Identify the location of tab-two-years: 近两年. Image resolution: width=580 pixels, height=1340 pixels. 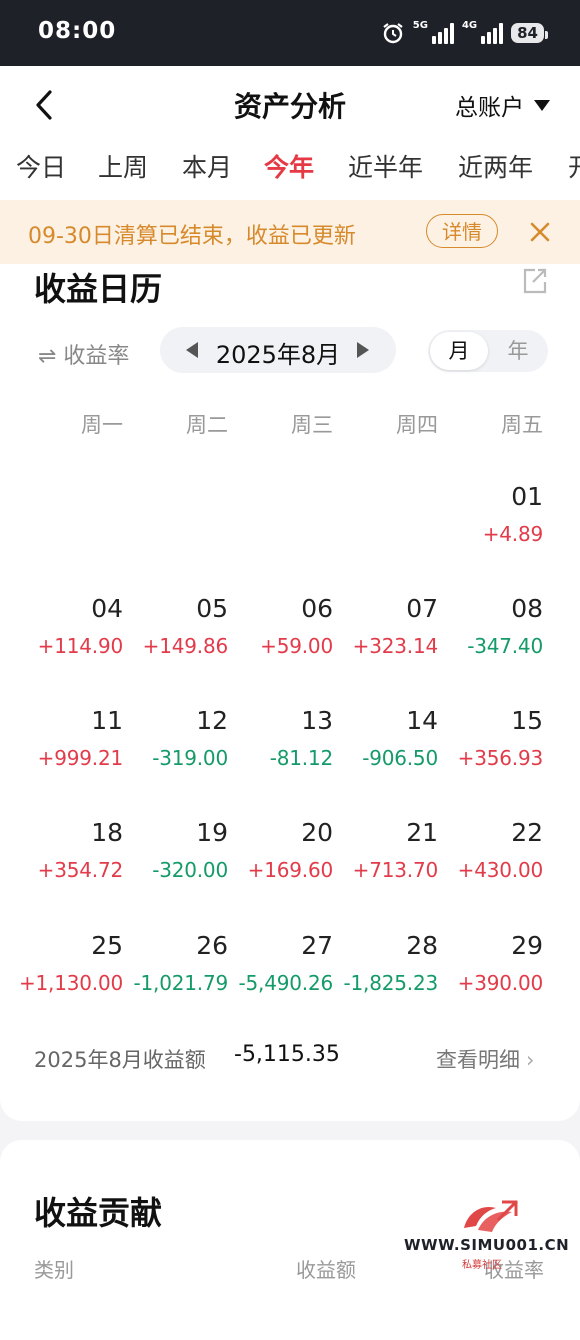
(495, 166).